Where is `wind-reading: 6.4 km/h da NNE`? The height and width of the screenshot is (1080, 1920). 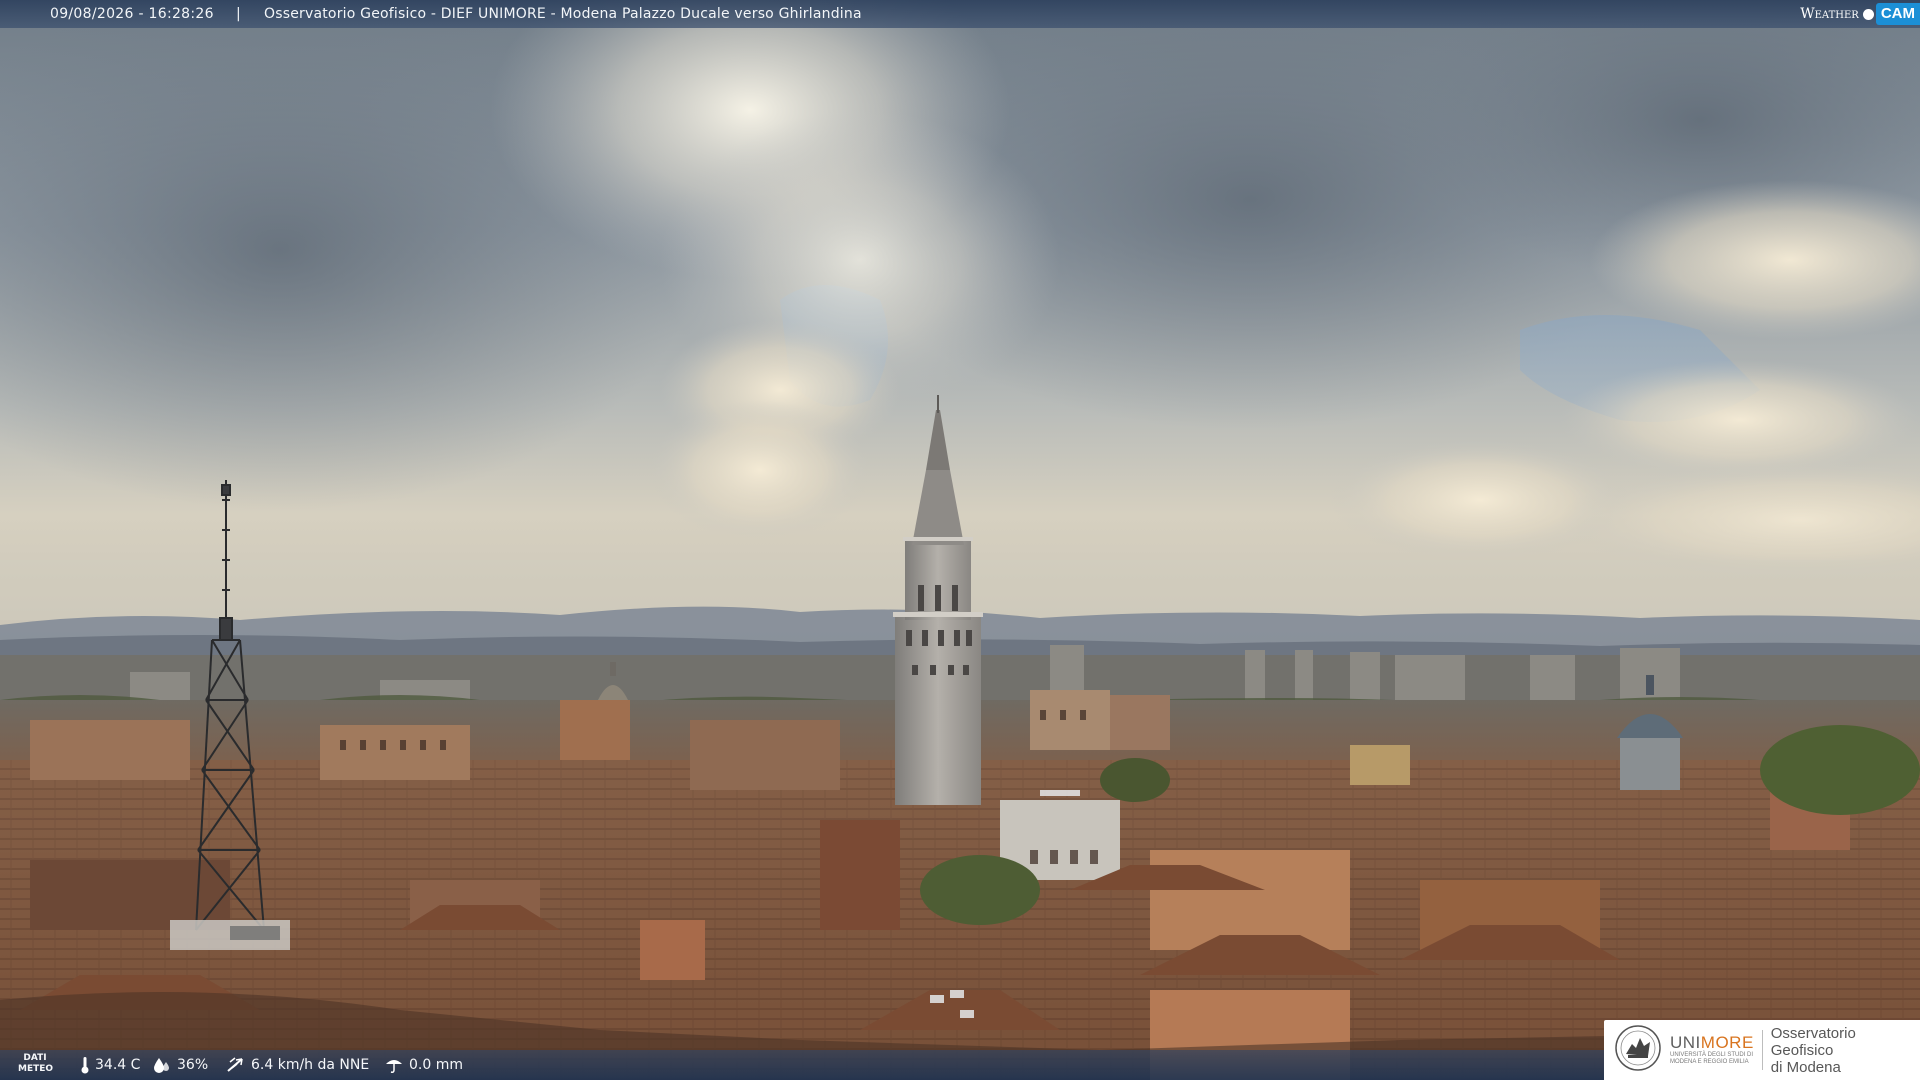 wind-reading: 6.4 km/h da NNE is located at coordinates (297, 1065).